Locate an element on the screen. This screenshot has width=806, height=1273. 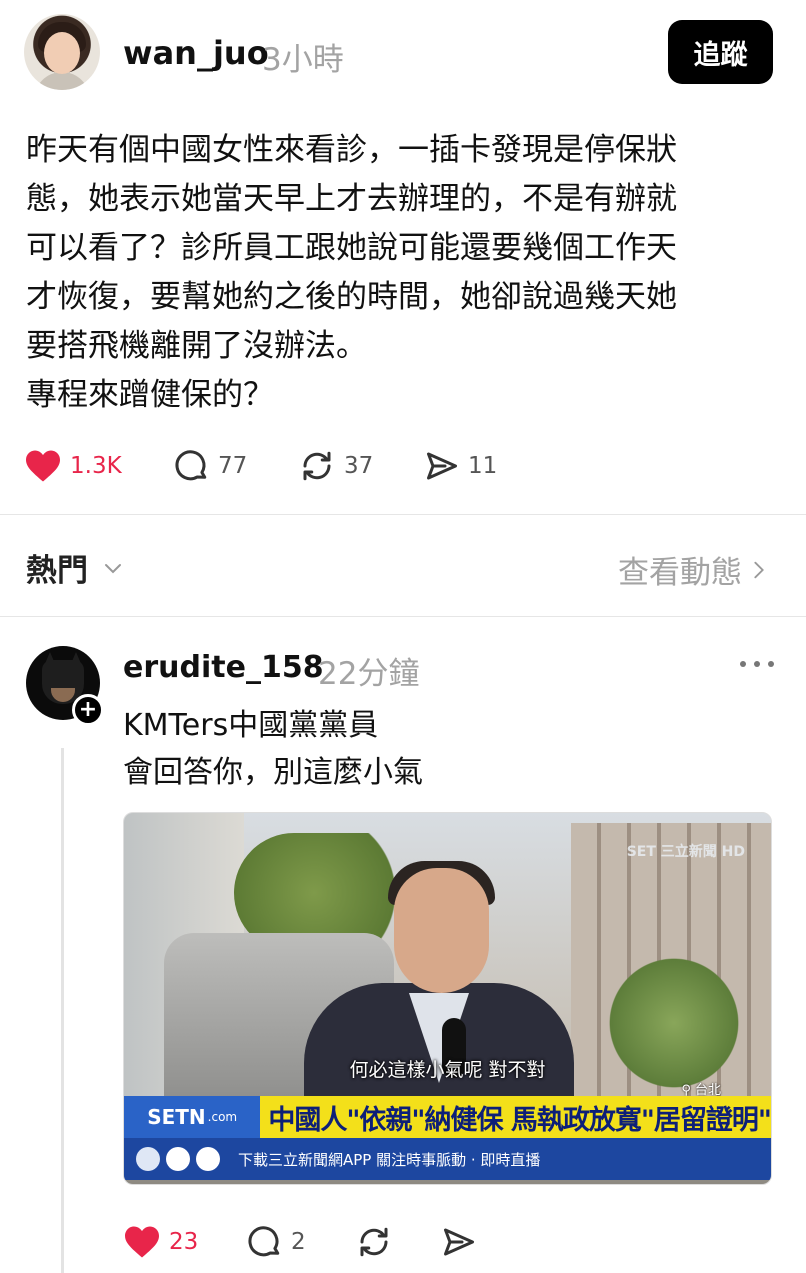
avatar-face is located at coordinates (62, 53).